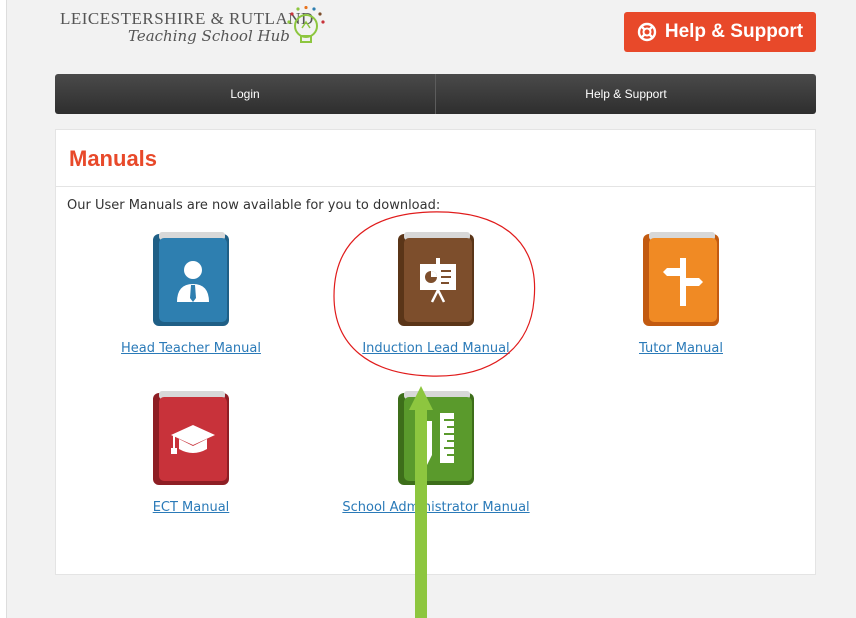  I want to click on help-support-button: Help & Support, so click(720, 32).